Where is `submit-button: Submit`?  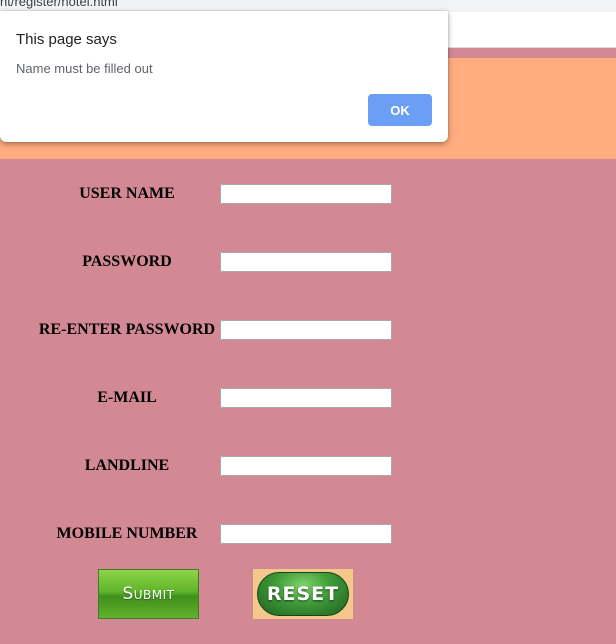 submit-button: Submit is located at coordinates (148, 594).